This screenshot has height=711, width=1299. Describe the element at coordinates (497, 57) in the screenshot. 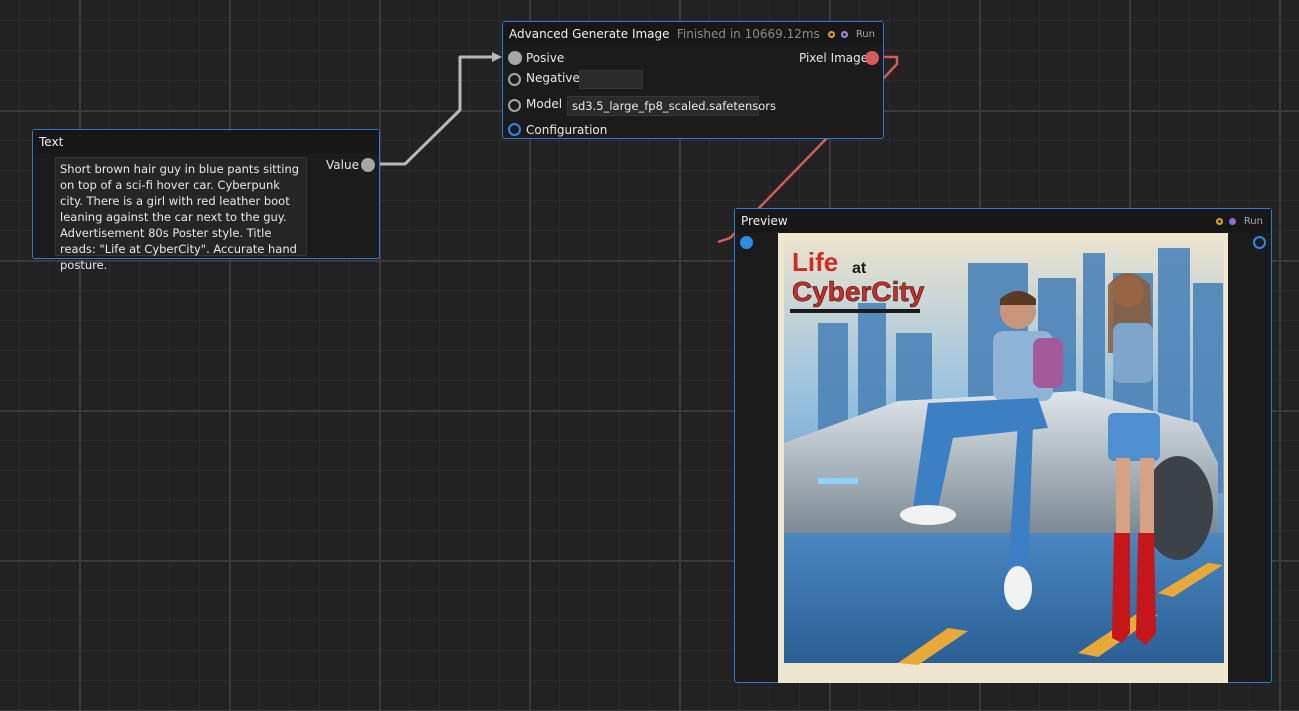

I see `wire-arrow-icon` at that location.